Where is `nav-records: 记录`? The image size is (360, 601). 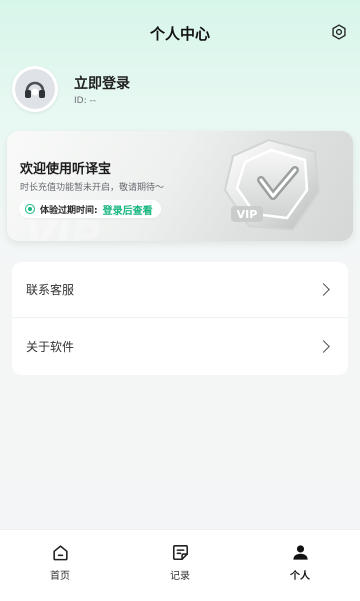
nav-records: 记录 is located at coordinates (180, 562).